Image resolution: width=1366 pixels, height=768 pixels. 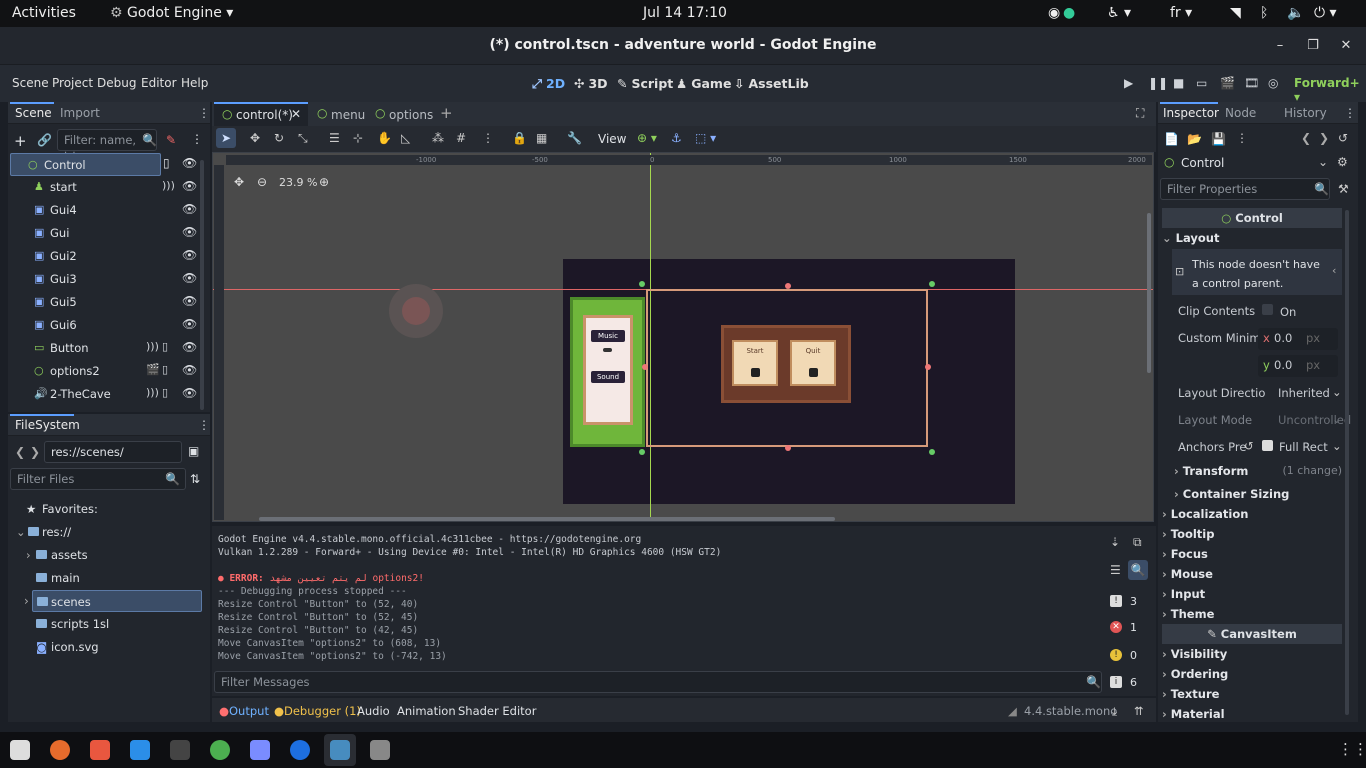 What do you see at coordinates (1235, 13) in the screenshot?
I see `wifi-icon: ◥` at bounding box center [1235, 13].